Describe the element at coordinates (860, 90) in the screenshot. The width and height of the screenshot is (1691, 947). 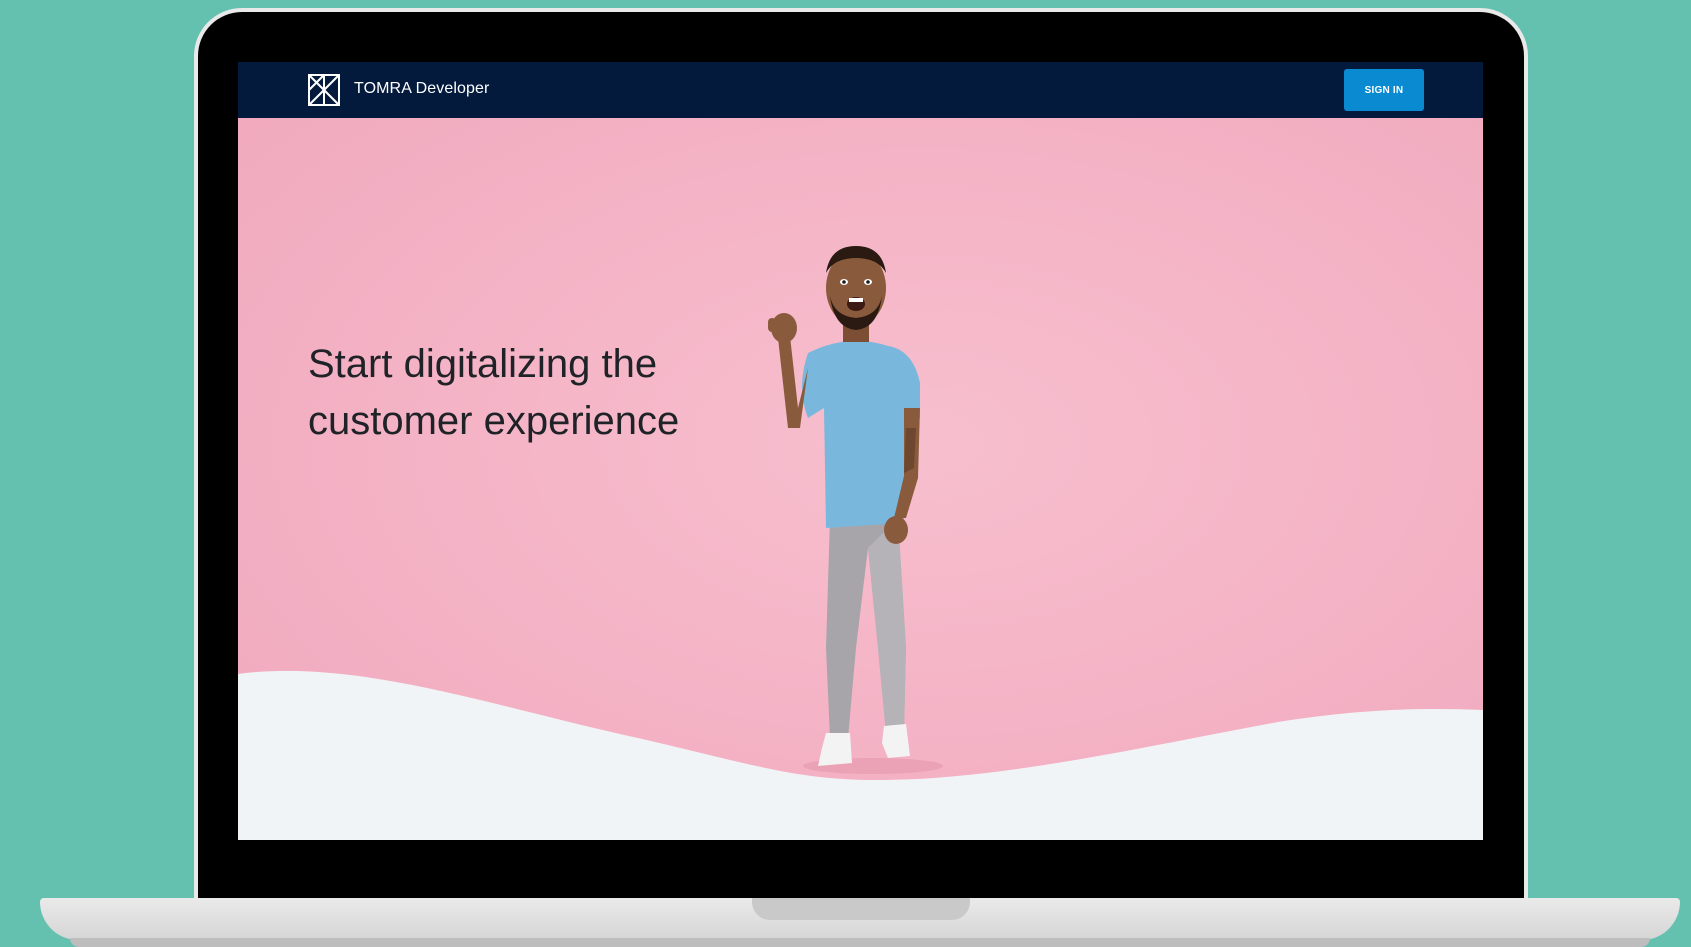
I see `top-navbar: TOMRA Developer SIGN IN` at that location.